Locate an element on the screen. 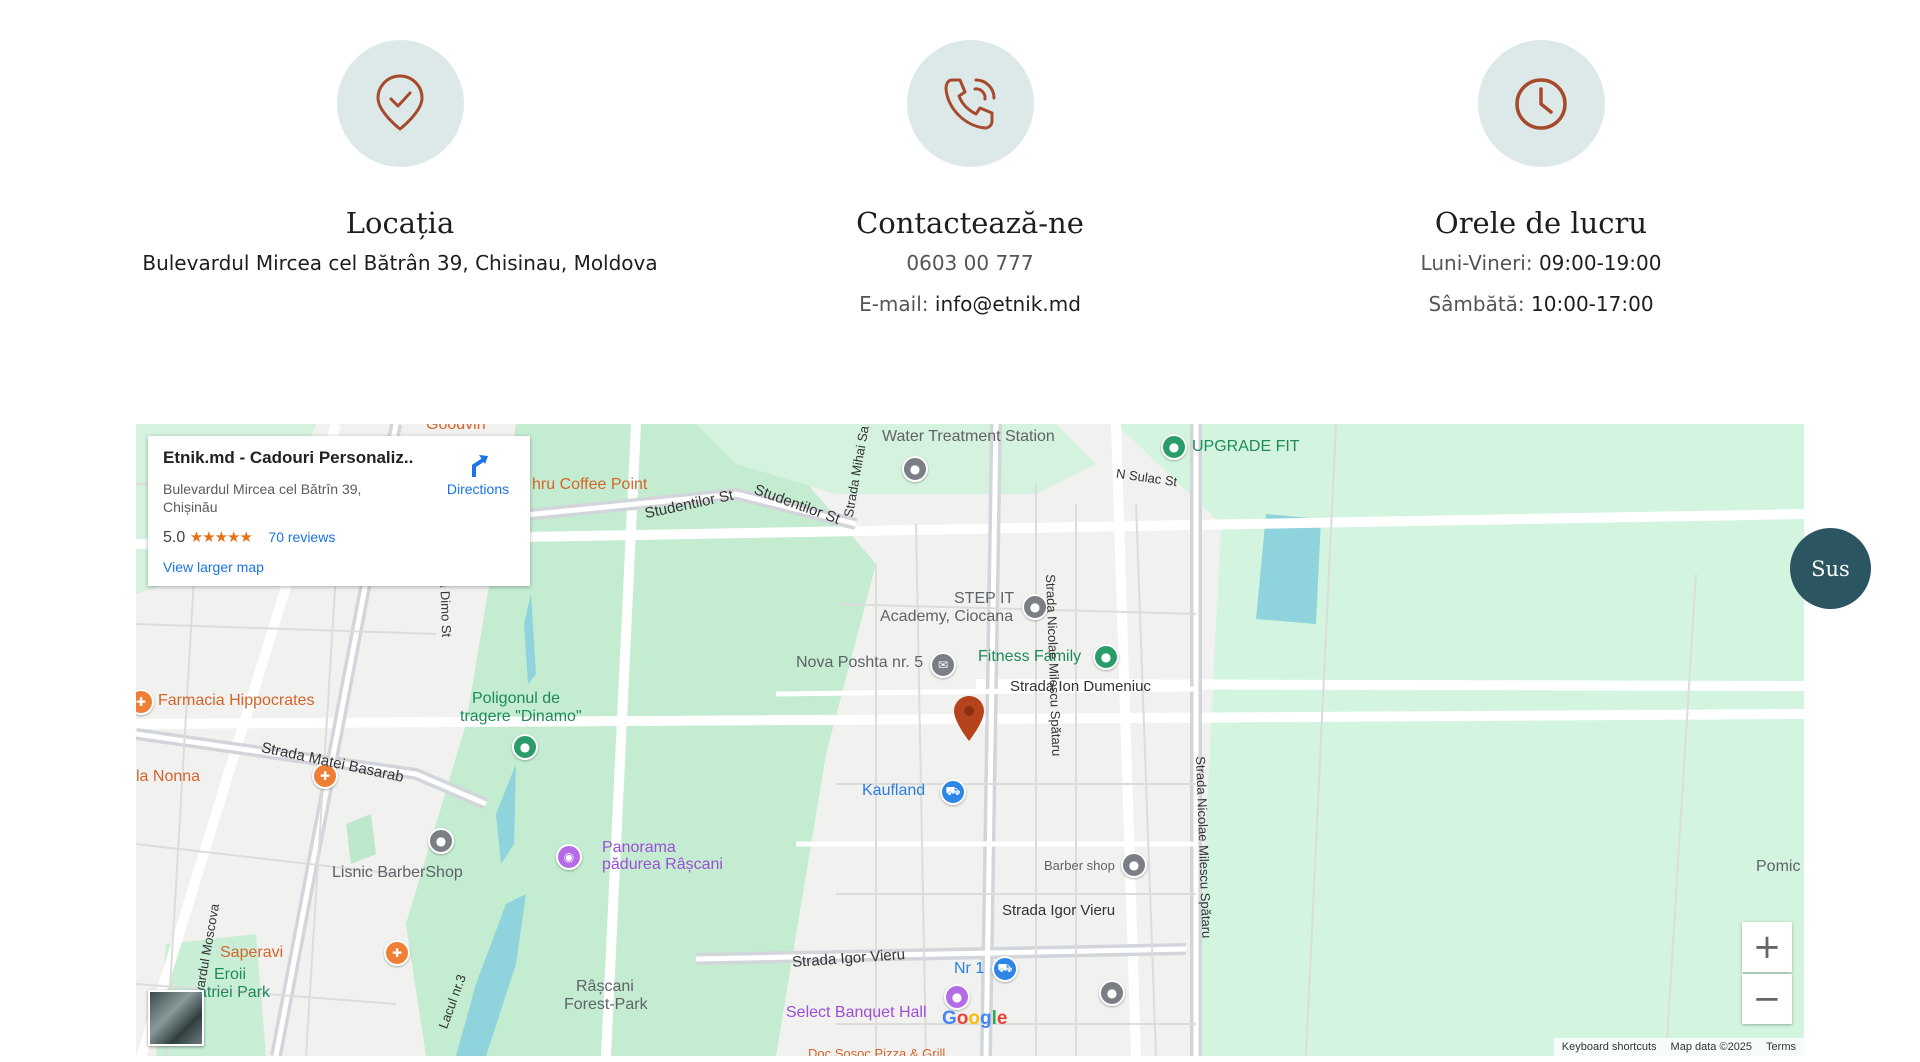  map-label: Water Treatment Station is located at coordinates (968, 436).